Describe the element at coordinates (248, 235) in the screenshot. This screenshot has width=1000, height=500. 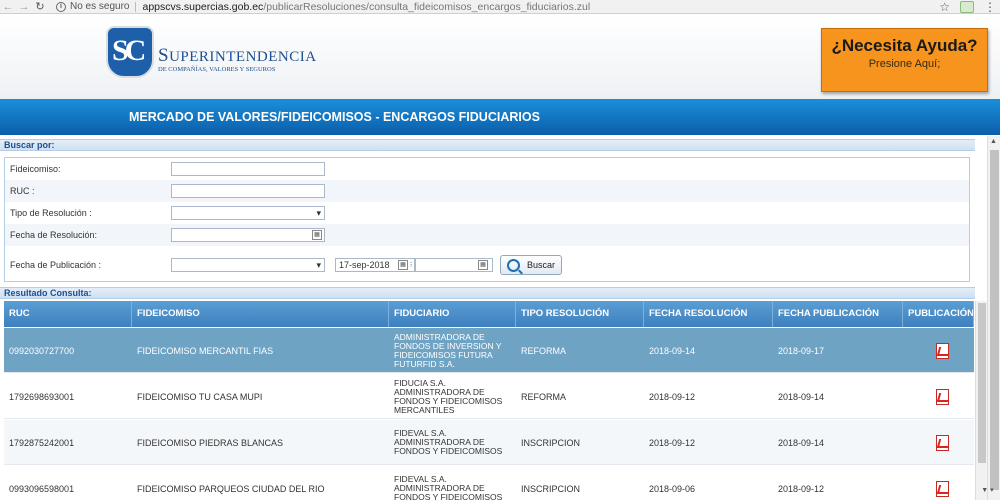
I see `fecha-resolucion-input: ▦` at that location.